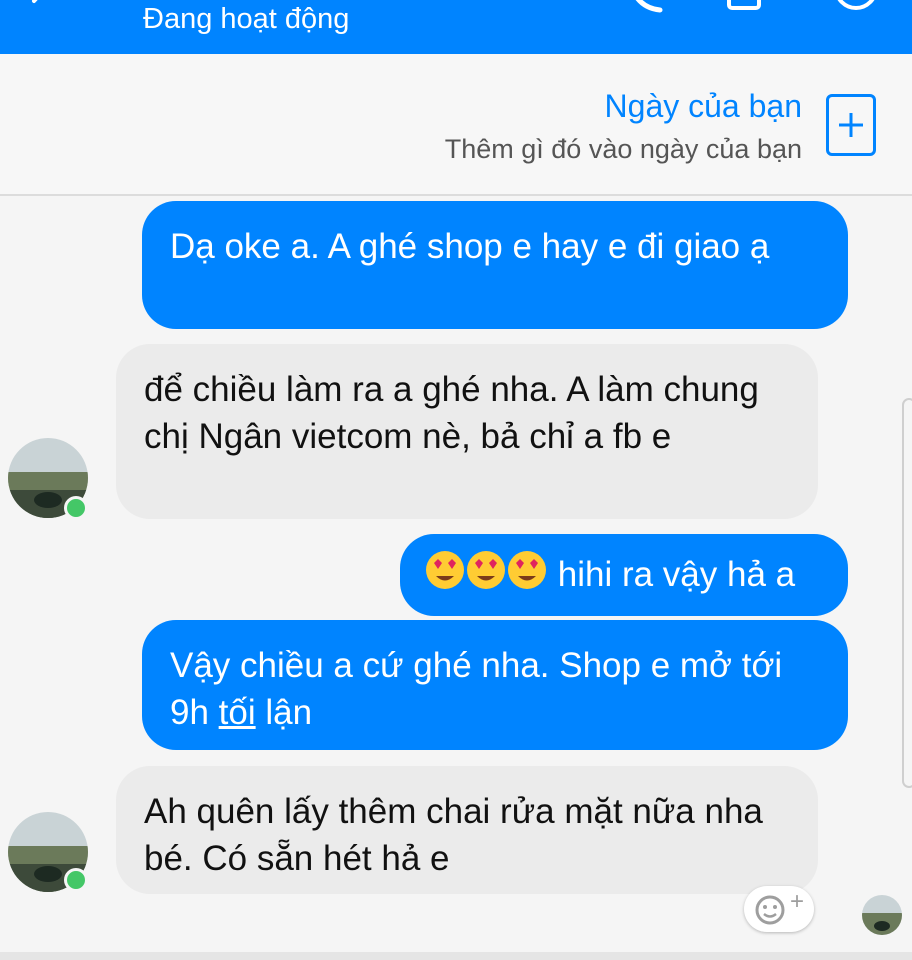 The width and height of the screenshot is (912, 960). What do you see at coordinates (644, 7) in the screenshot?
I see `phone-icon` at bounding box center [644, 7].